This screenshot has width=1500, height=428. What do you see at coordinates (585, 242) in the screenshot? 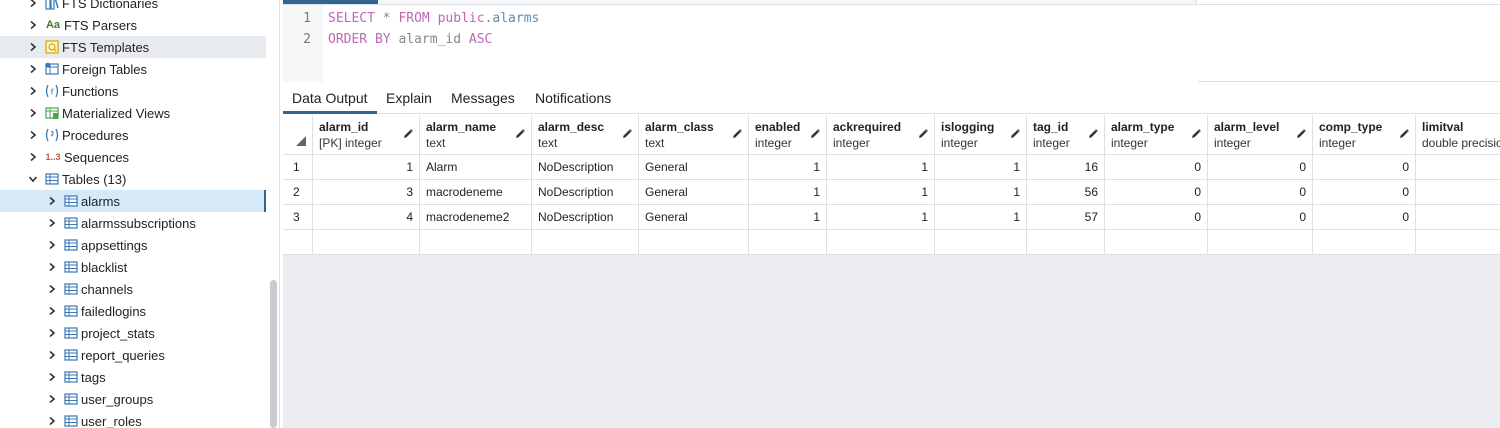
I see `cell-alarm-desc` at bounding box center [585, 242].